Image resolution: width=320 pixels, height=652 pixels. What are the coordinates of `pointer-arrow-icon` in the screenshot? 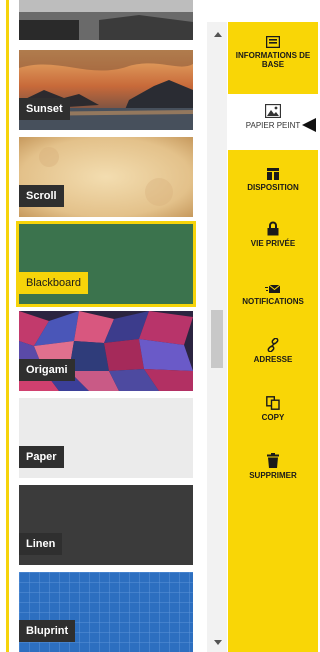 It's located at (309, 125).